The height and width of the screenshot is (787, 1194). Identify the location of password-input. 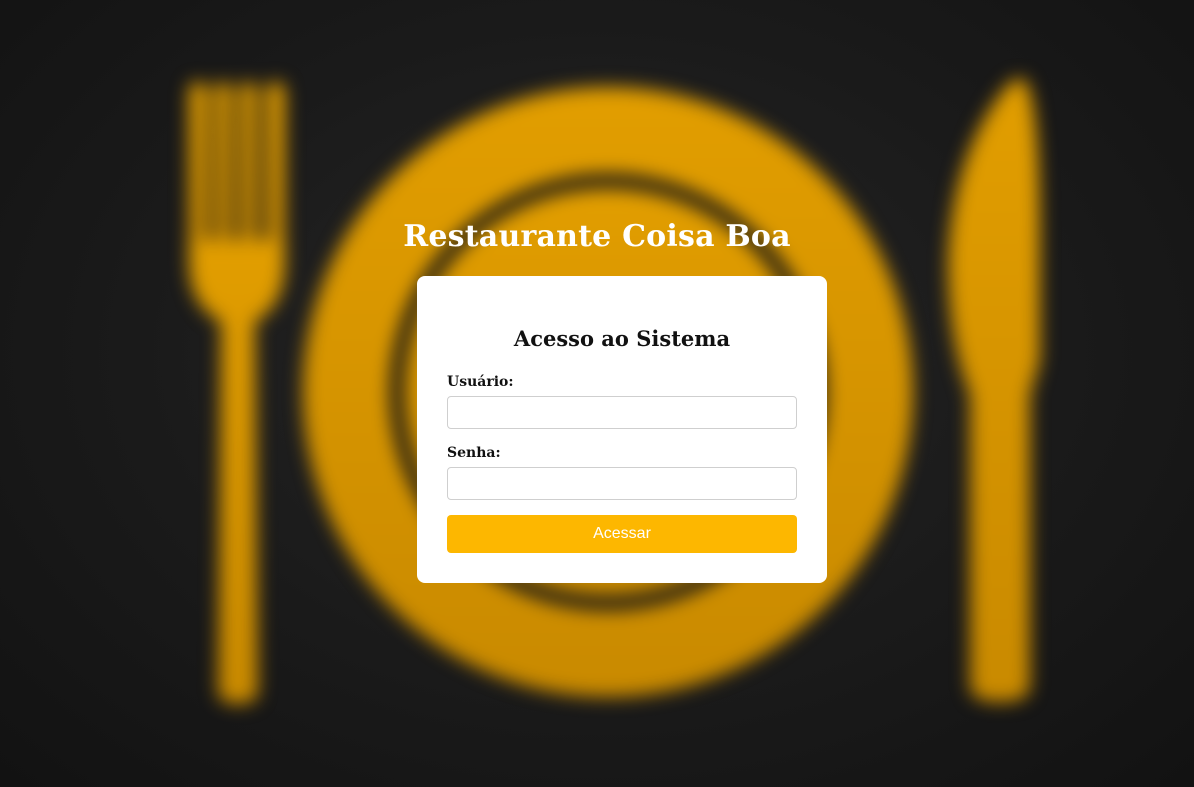
(622, 483).